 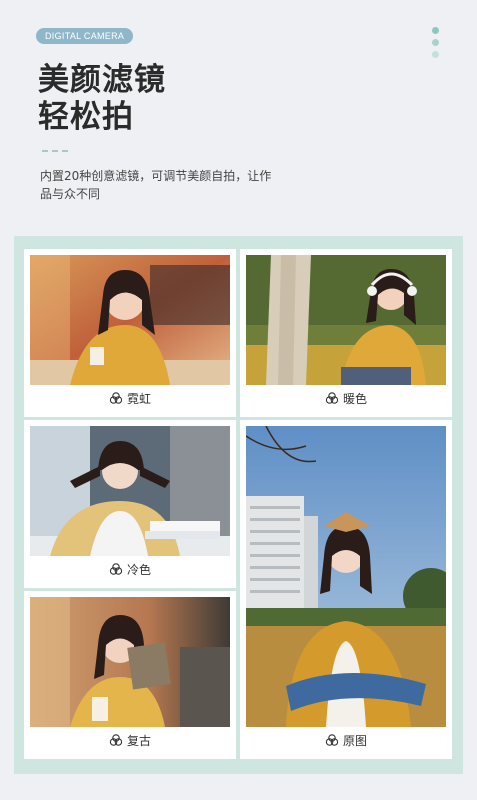 I want to click on filter-name-vintage: 复古, so click(x=138, y=740).